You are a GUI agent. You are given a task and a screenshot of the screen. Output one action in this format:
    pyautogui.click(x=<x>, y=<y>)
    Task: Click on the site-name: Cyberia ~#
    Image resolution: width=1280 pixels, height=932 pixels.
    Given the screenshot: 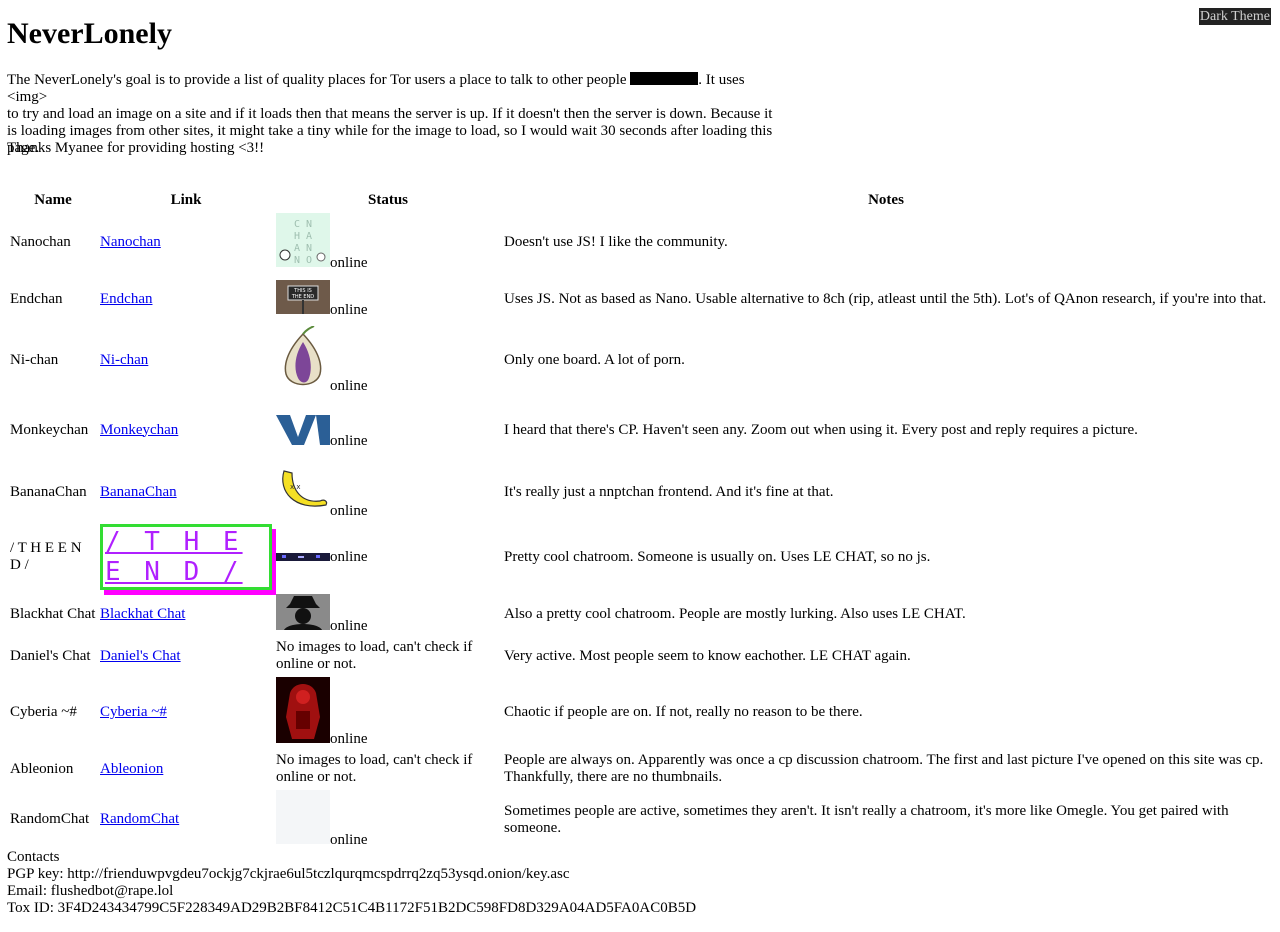 What is the action you would take?
    pyautogui.click(x=43, y=712)
    